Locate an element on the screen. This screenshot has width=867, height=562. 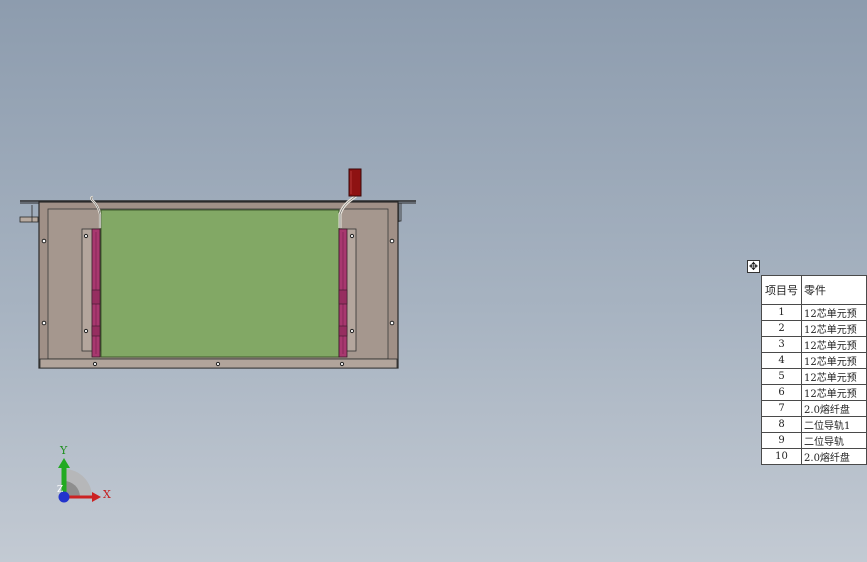
bom-header-row: 项目号 零件 is located at coordinates (813, 290).